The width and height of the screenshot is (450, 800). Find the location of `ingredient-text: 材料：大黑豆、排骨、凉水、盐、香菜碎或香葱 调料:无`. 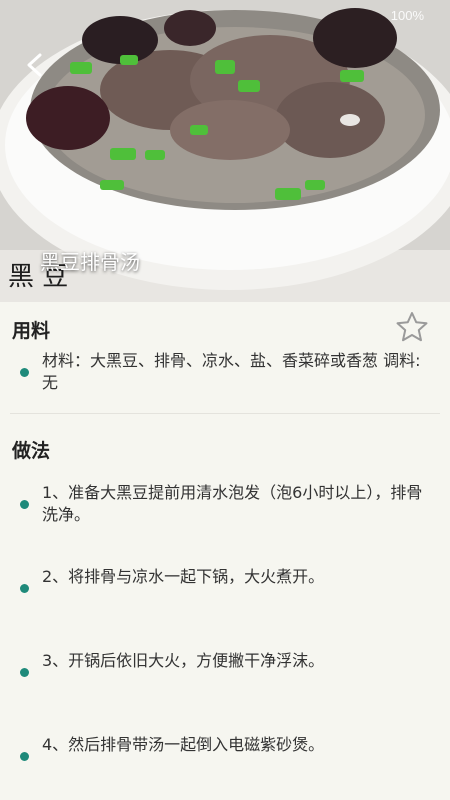

ingredient-text: 材料：大黑豆、排骨、凉水、盐、香菜碎或香葱 调料:无 is located at coordinates (231, 371).